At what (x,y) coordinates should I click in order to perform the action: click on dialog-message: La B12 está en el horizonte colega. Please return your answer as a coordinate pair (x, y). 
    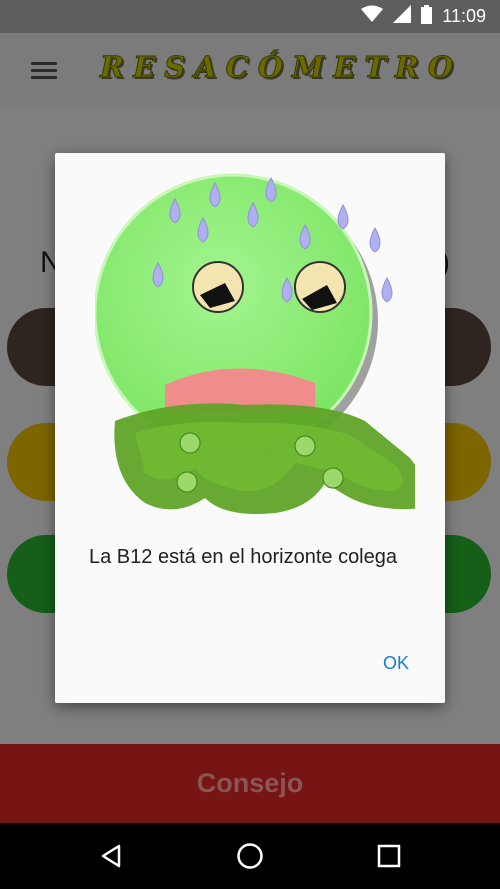
    Looking at the image, I should click on (243, 557).